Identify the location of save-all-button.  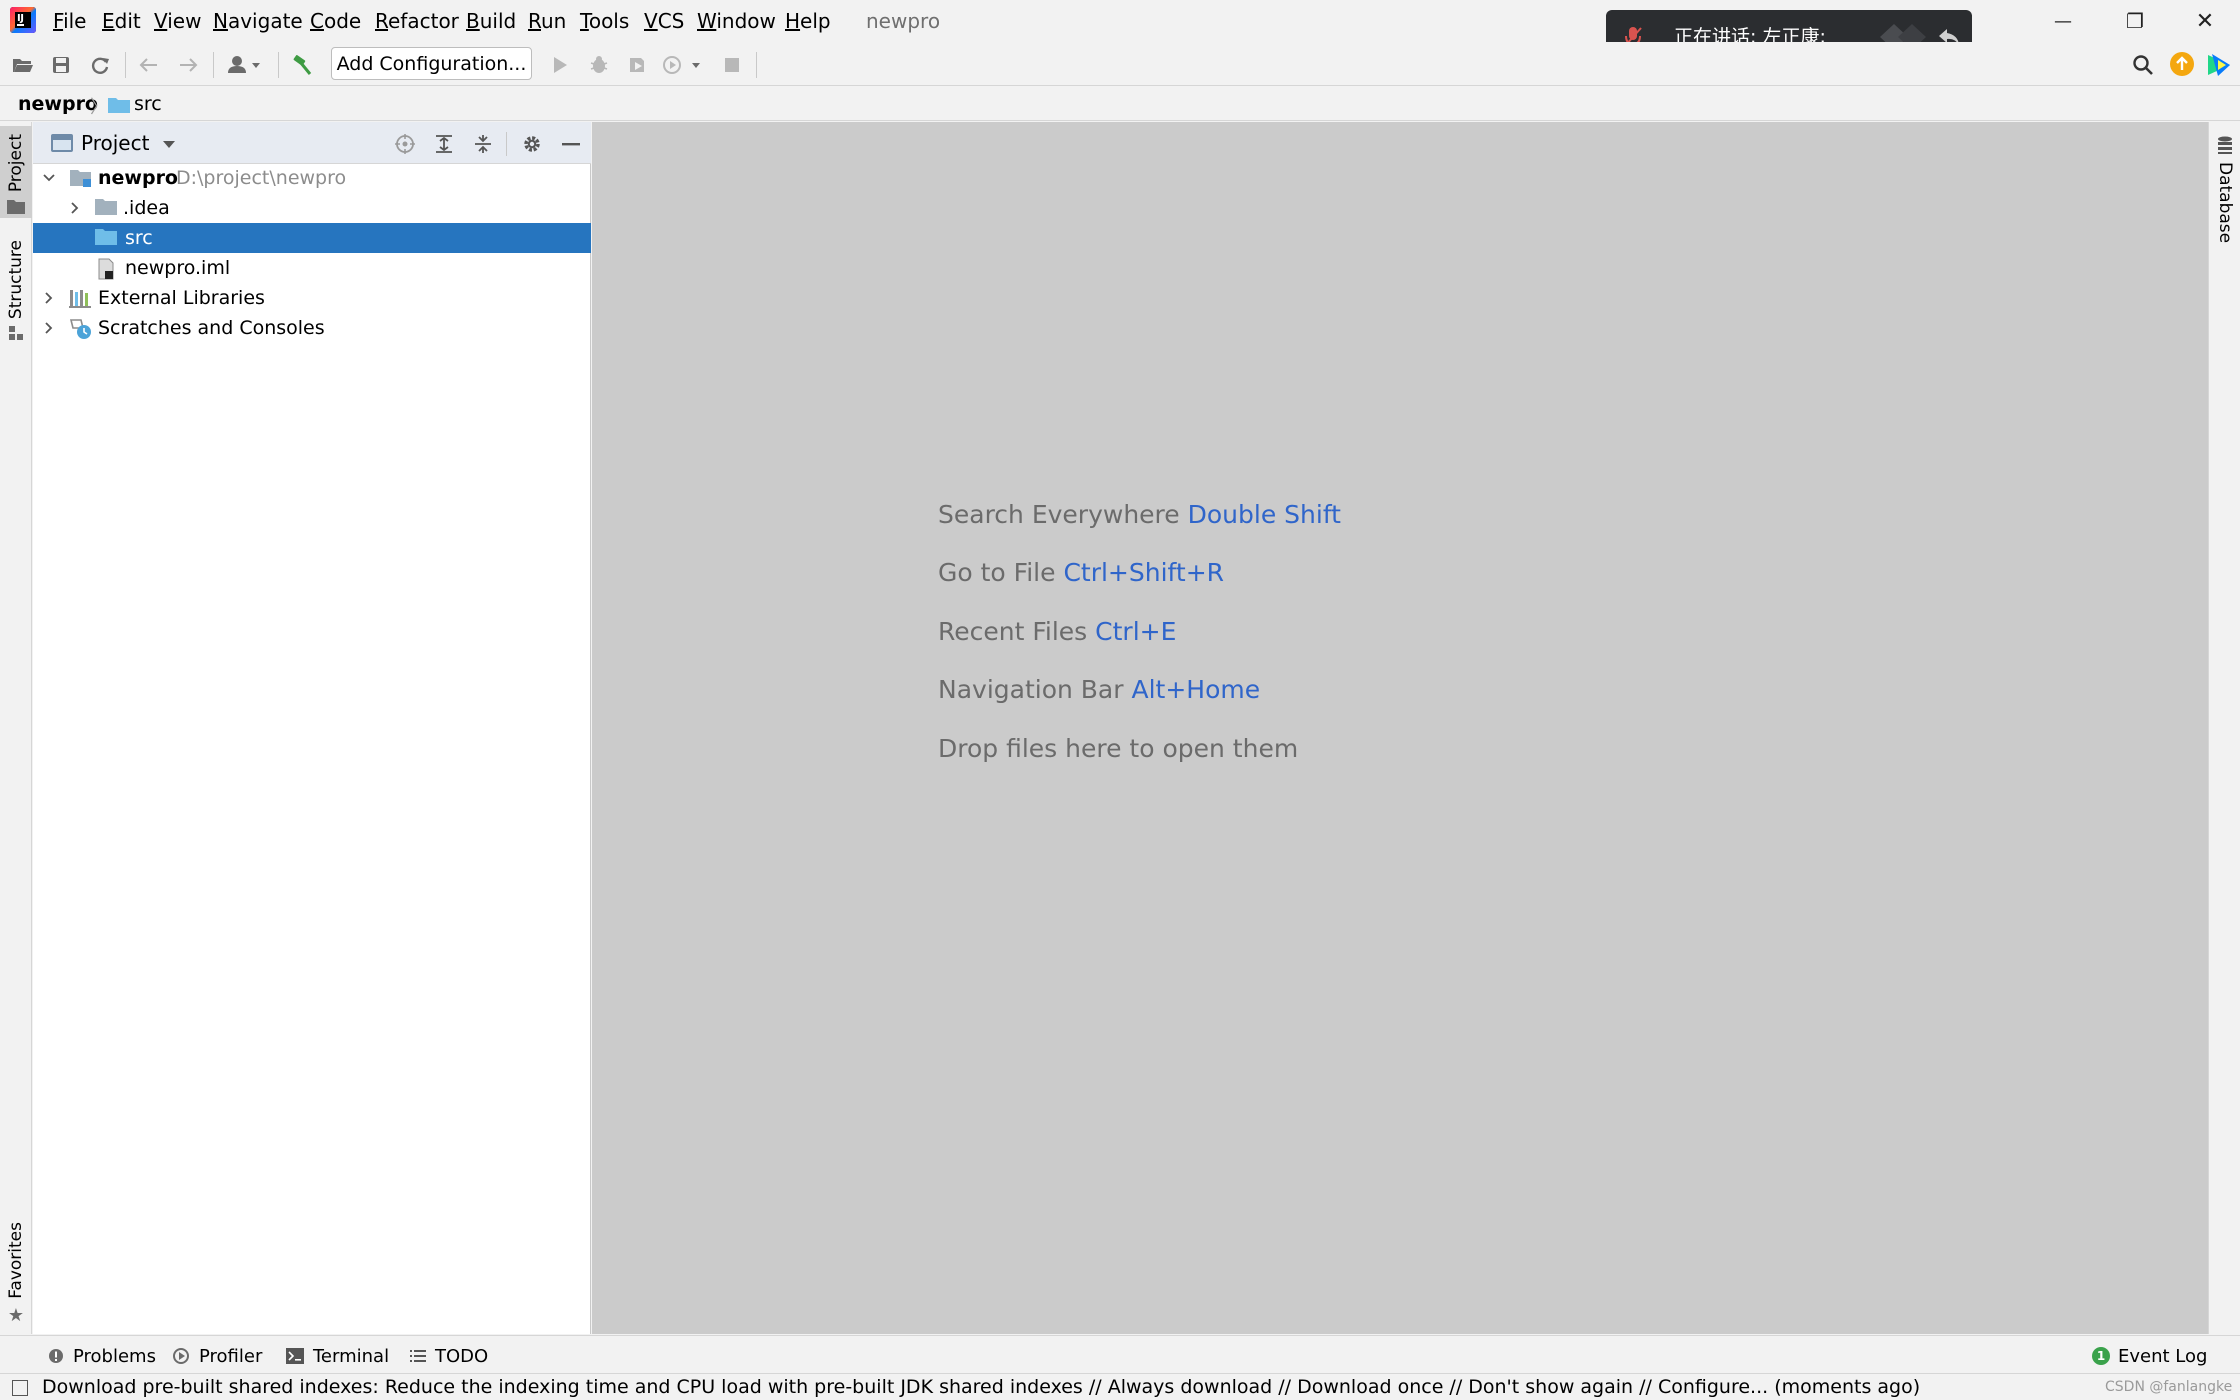
(61, 65).